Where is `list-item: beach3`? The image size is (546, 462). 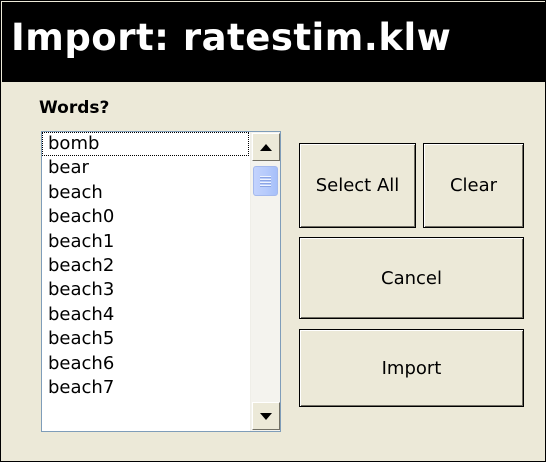 list-item: beach3 is located at coordinates (145, 290).